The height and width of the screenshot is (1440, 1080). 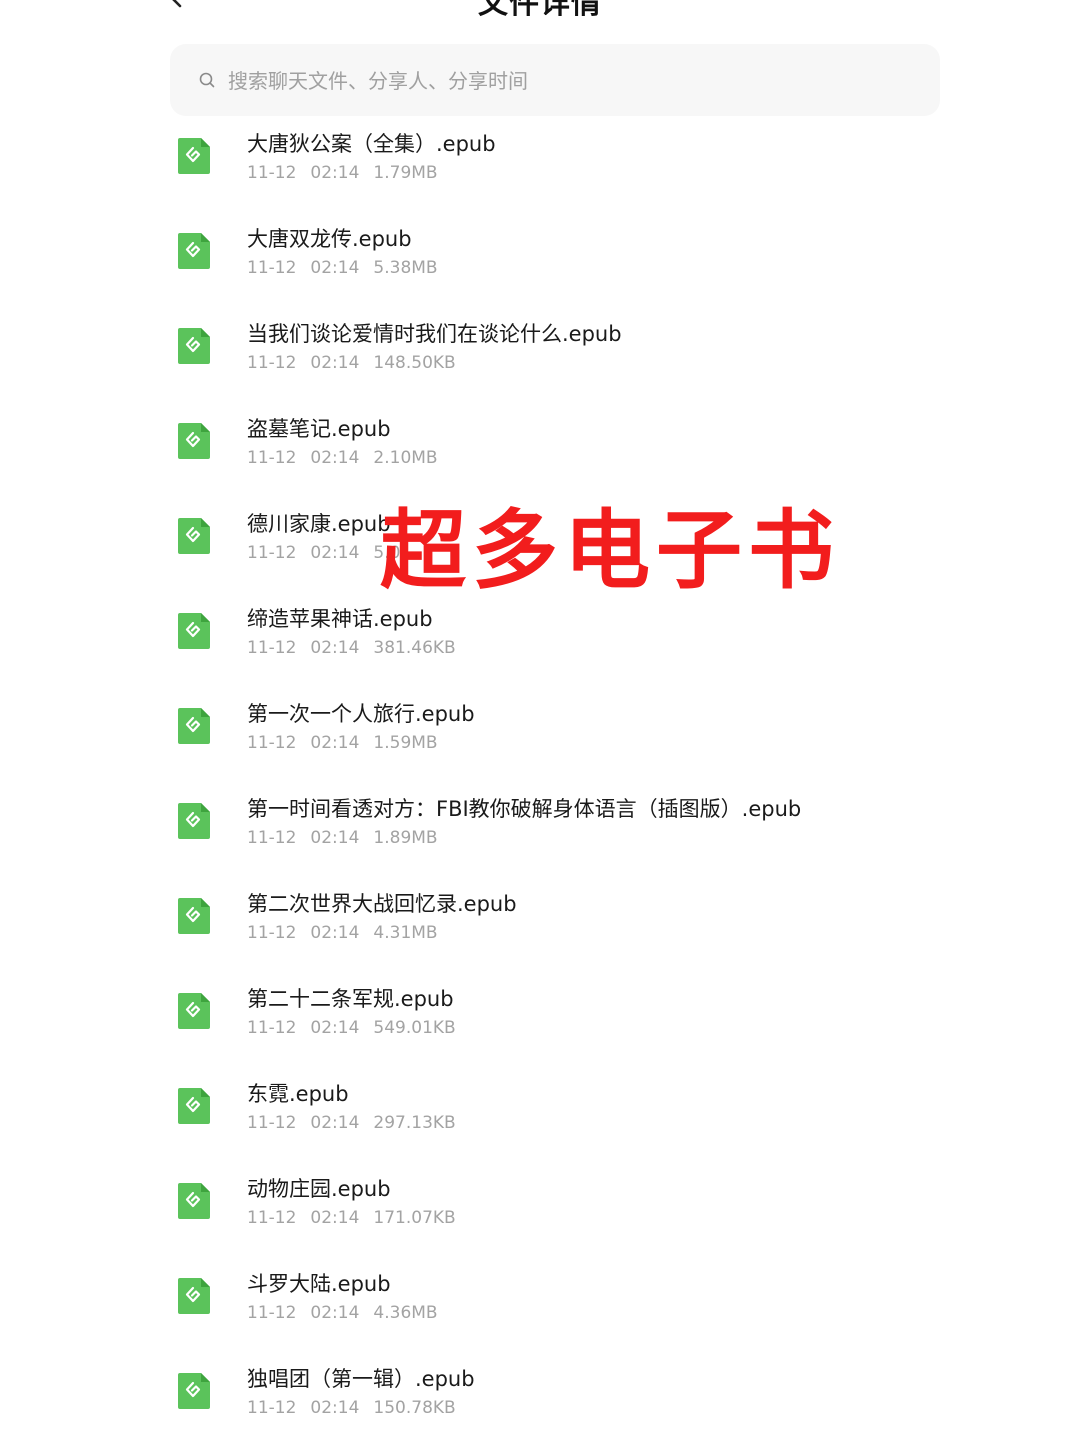 I want to click on file-meta: 11-12 02:14 1.79MB, so click(x=342, y=173).